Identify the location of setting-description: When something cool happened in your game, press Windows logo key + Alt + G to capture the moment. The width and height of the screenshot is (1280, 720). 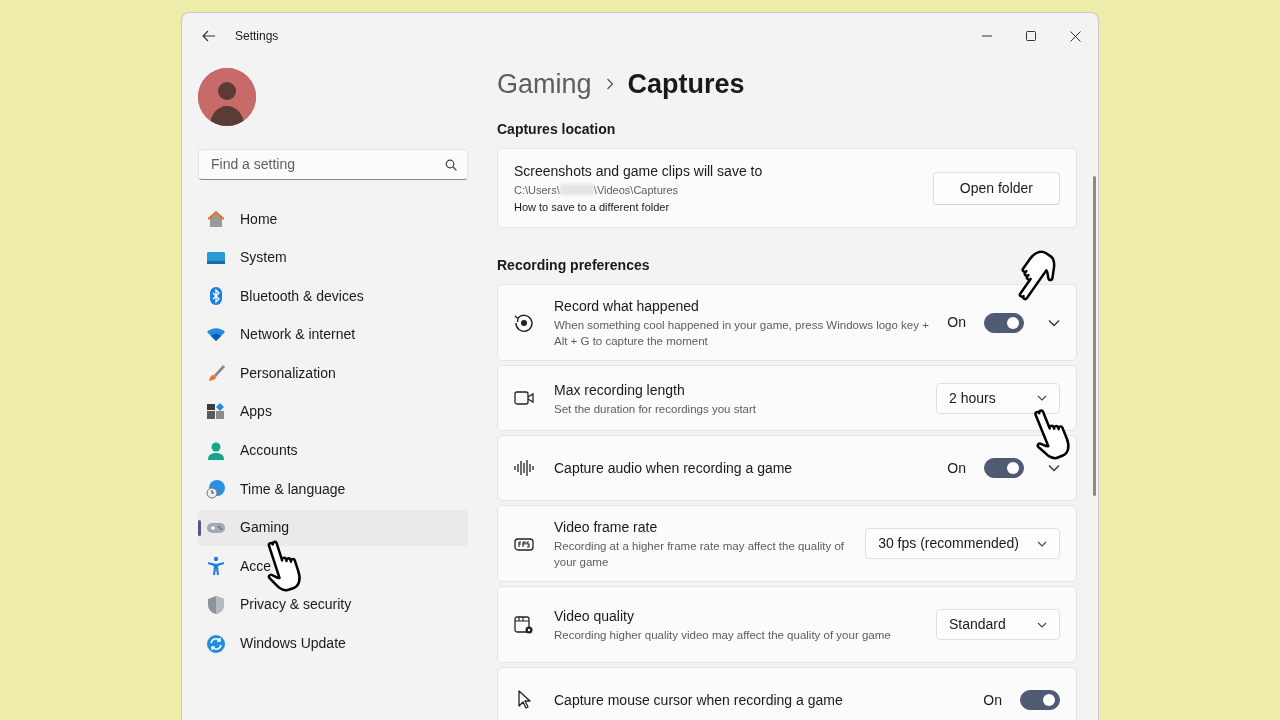
(742, 333).